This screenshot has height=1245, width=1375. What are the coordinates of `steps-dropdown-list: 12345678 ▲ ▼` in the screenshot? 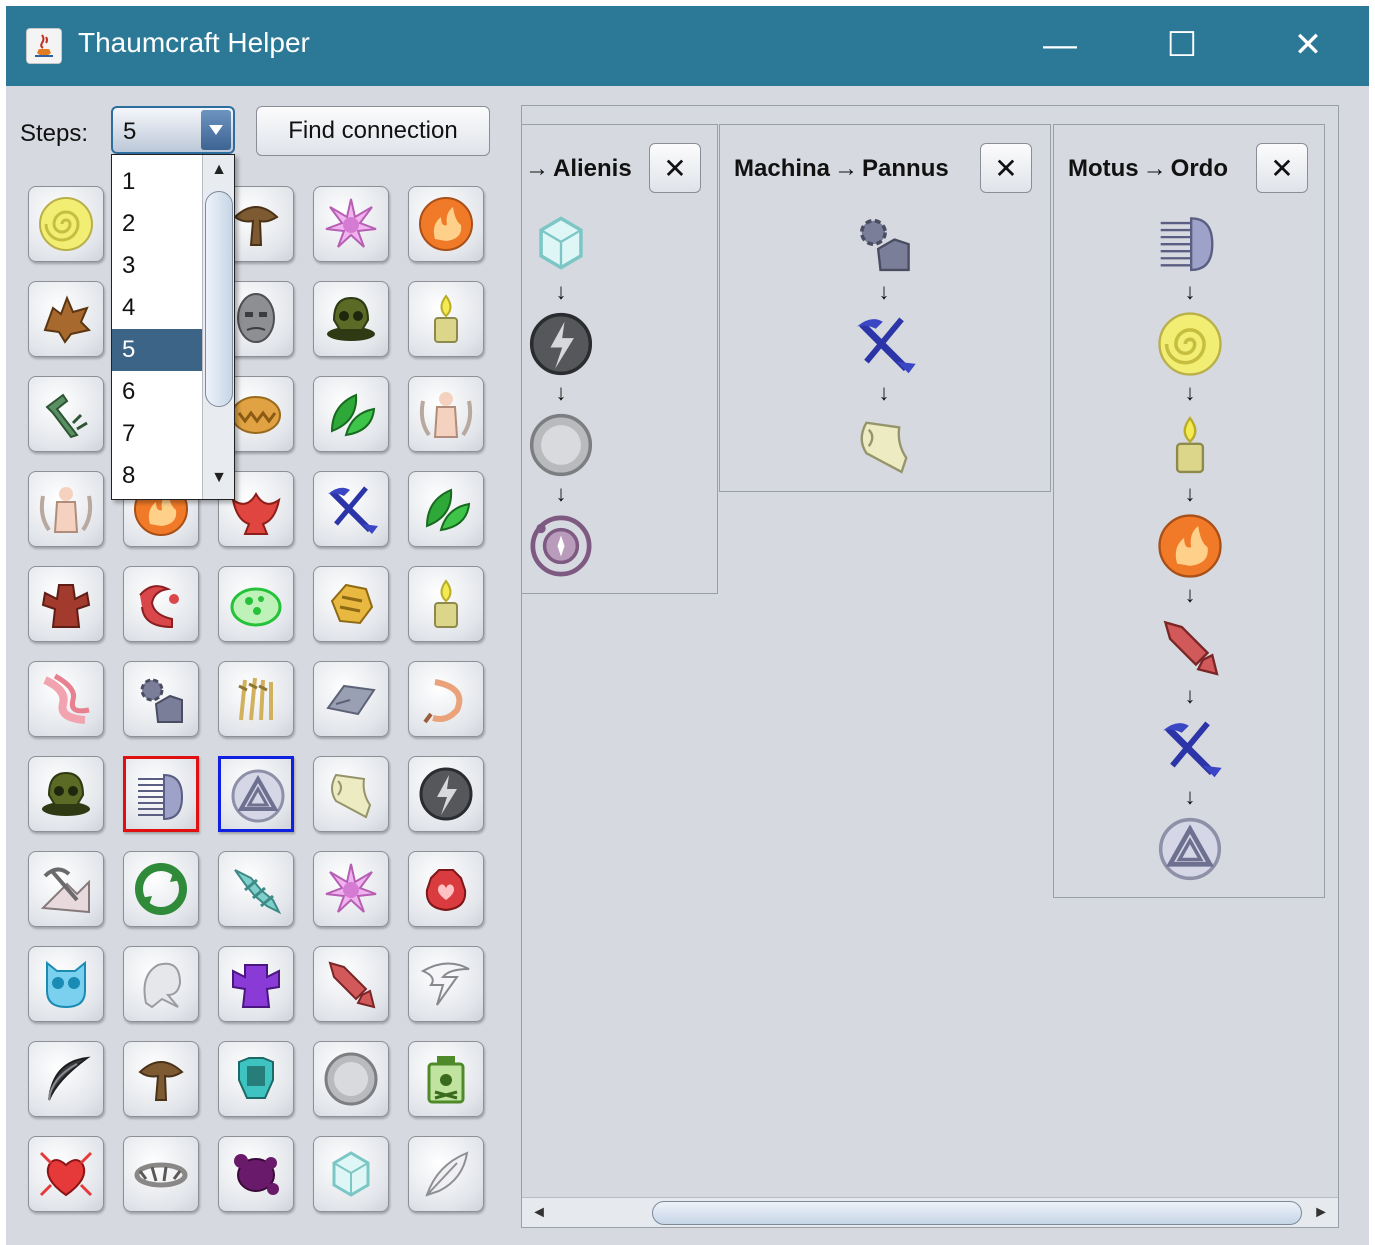 It's located at (173, 327).